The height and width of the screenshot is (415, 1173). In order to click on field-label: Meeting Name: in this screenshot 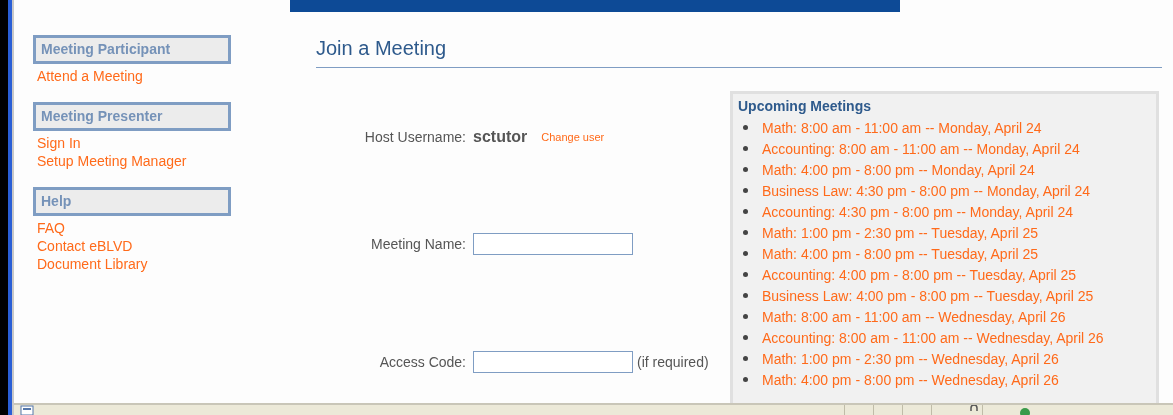, I will do `click(418, 244)`.